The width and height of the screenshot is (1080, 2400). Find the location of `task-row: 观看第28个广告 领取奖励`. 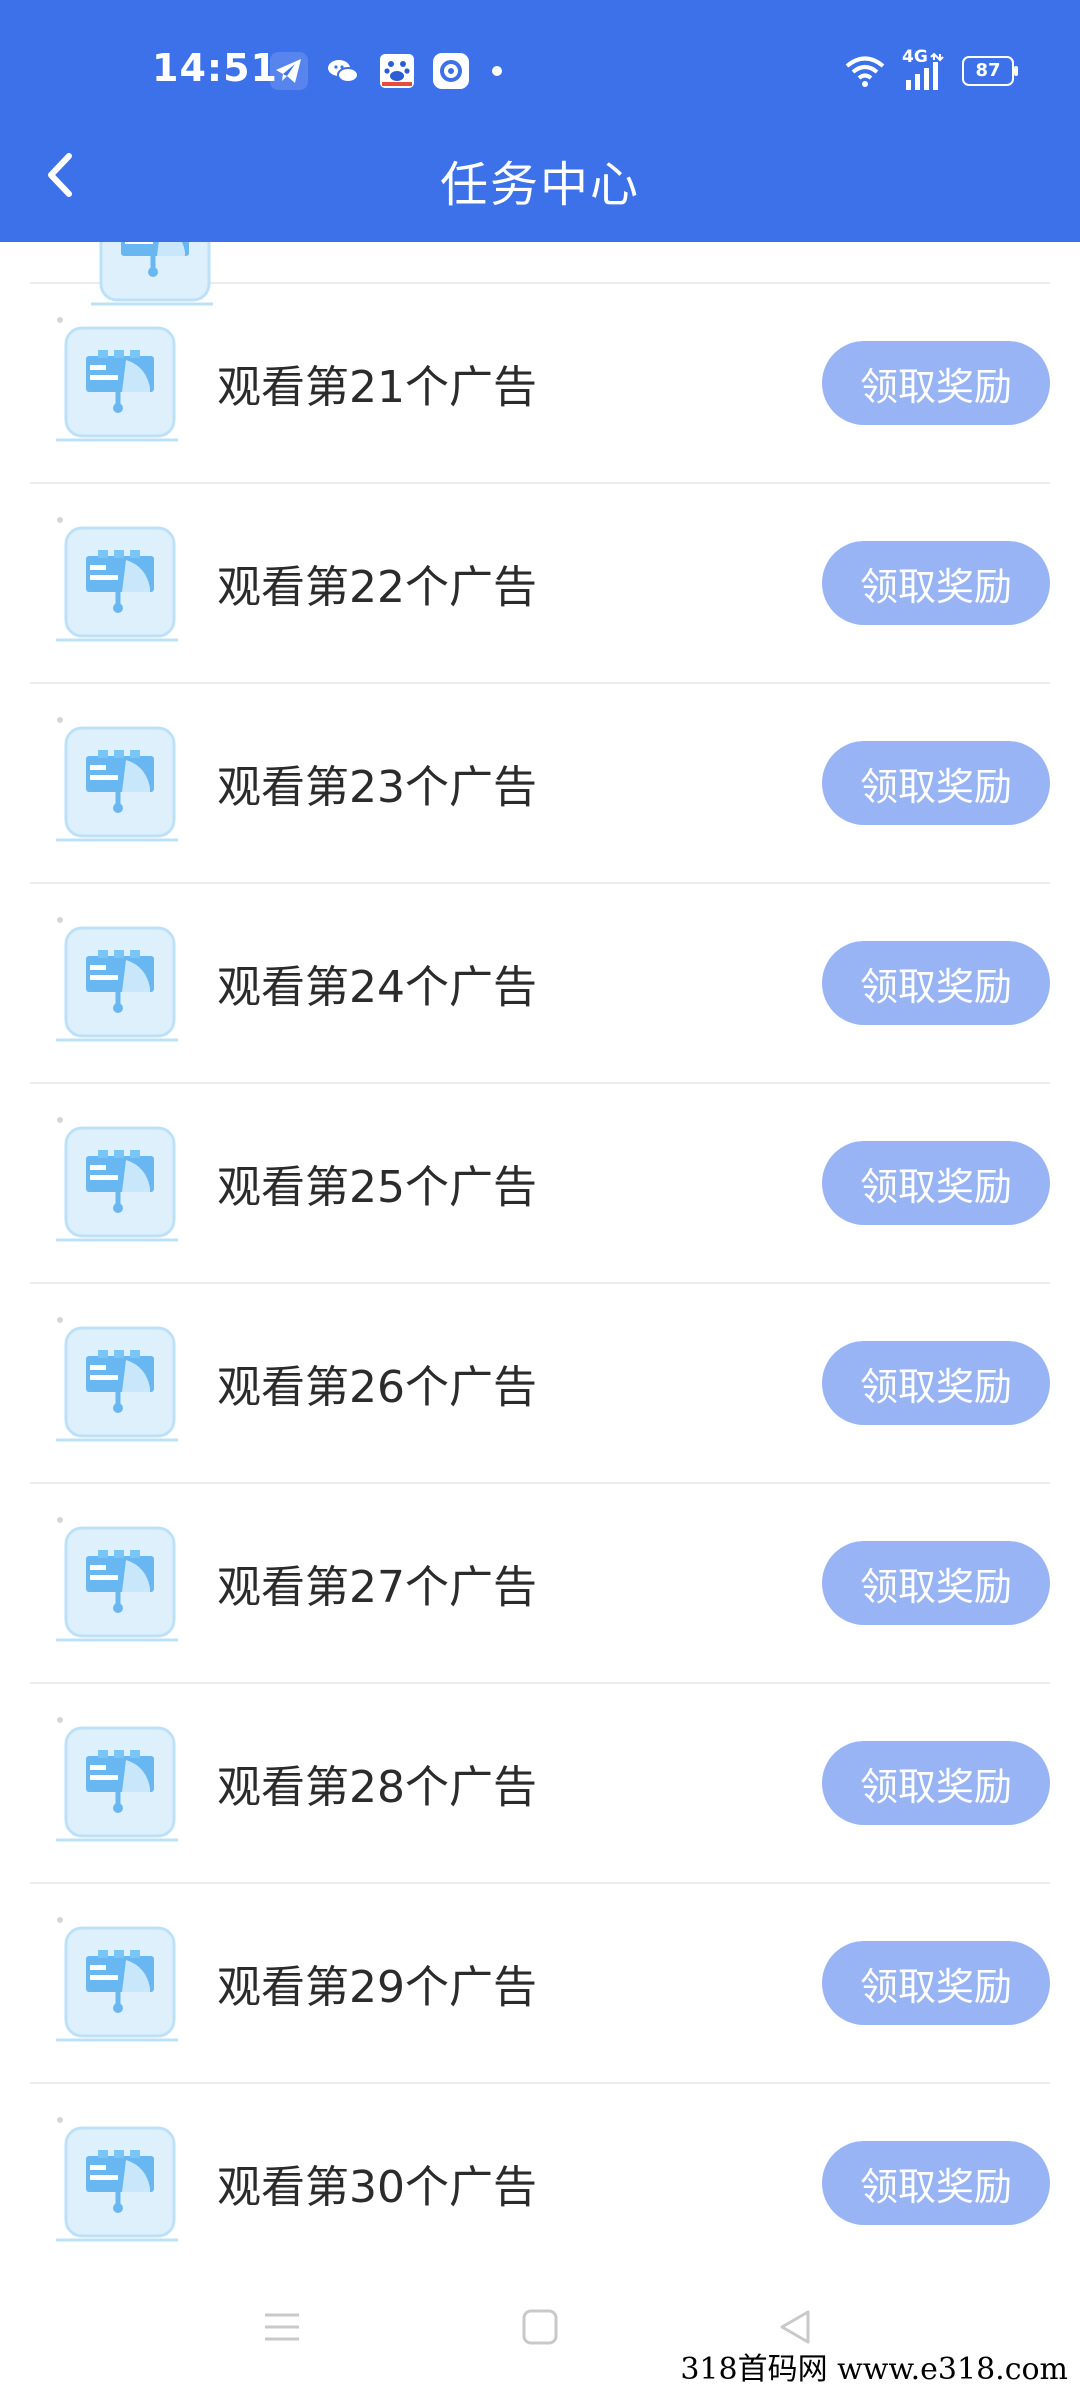

task-row: 观看第28个广告 领取奖励 is located at coordinates (540, 1784).